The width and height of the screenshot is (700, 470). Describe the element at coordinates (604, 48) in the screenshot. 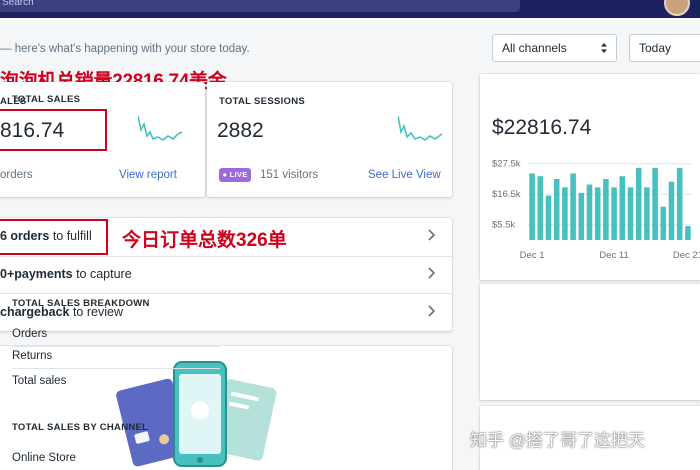

I see `select-arrows-icon` at that location.